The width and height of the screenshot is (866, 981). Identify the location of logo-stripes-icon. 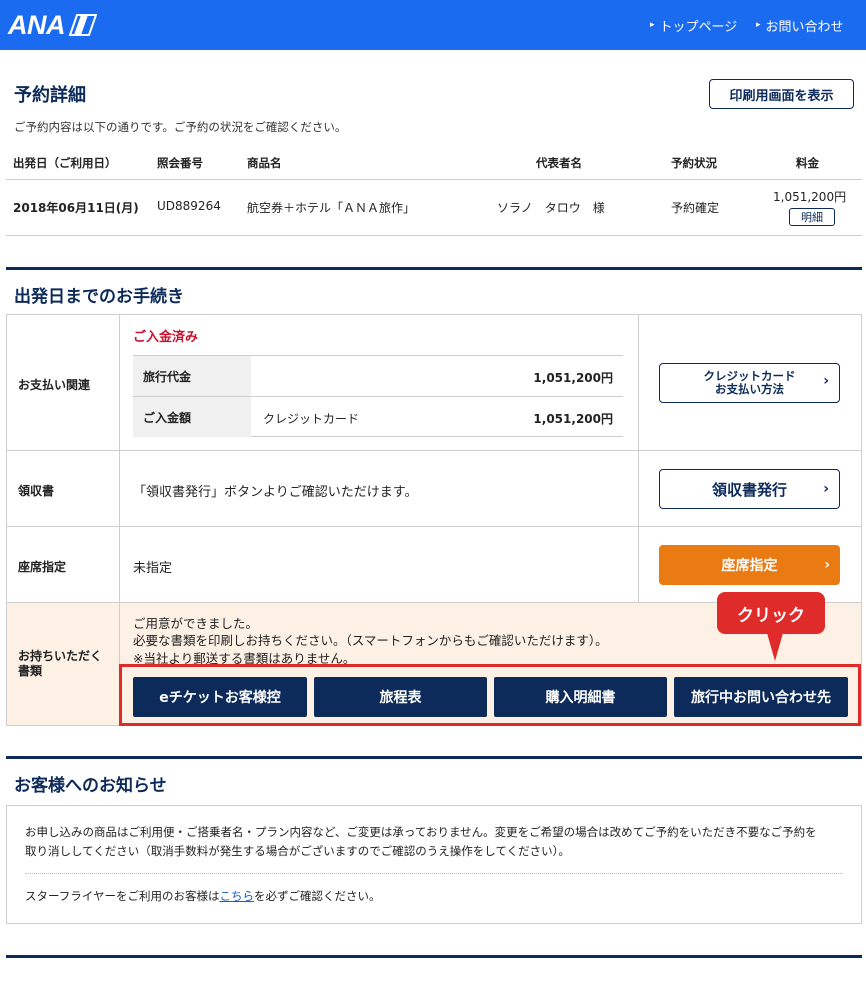
(82, 25).